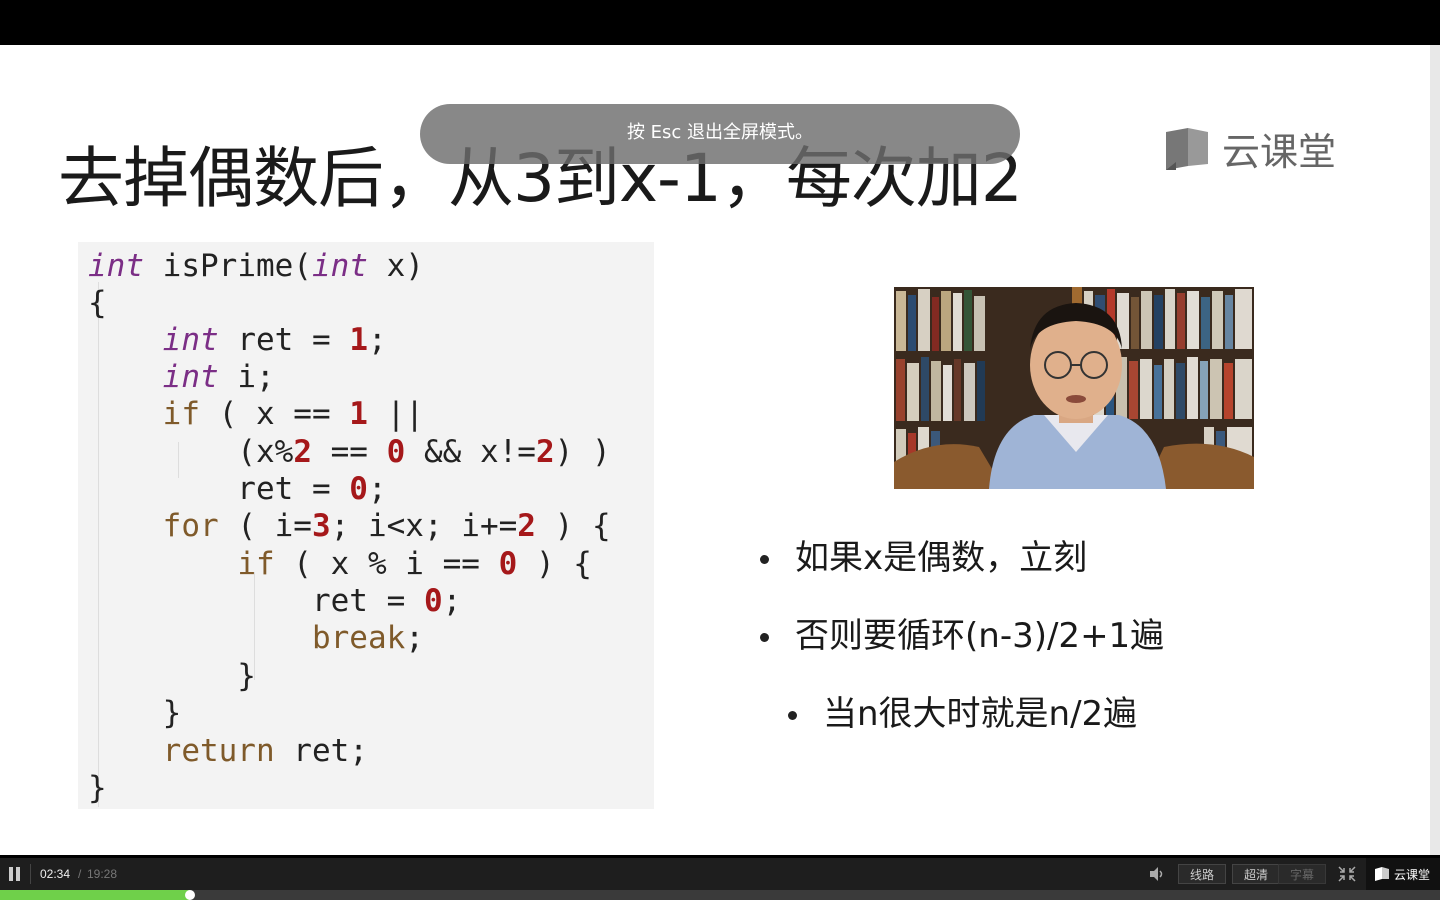 Image resolution: width=1440 pixels, height=900 pixels. I want to click on code-text: i;, so click(246, 377).